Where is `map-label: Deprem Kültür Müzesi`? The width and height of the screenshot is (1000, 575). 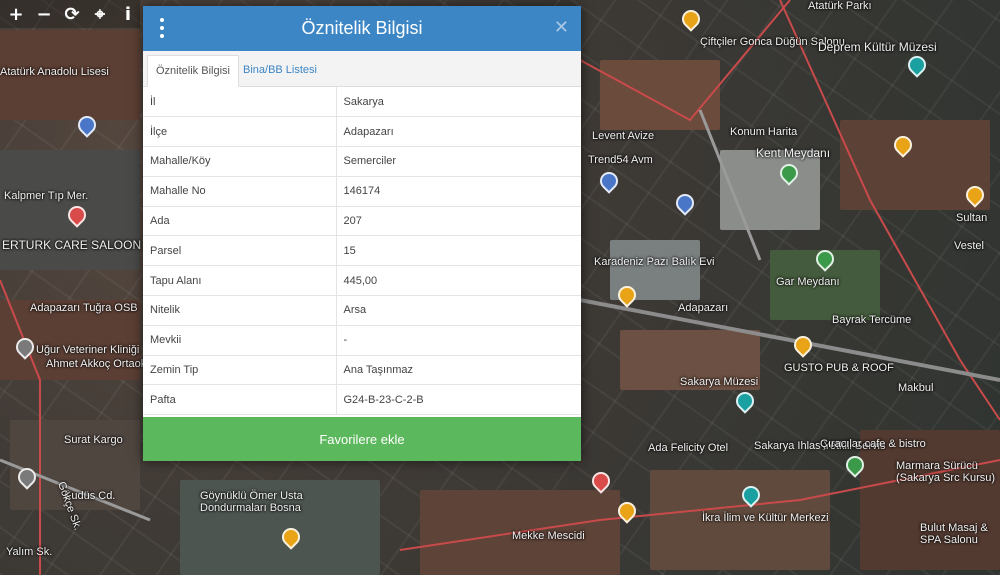 map-label: Deprem Kültür Müzesi is located at coordinates (877, 47).